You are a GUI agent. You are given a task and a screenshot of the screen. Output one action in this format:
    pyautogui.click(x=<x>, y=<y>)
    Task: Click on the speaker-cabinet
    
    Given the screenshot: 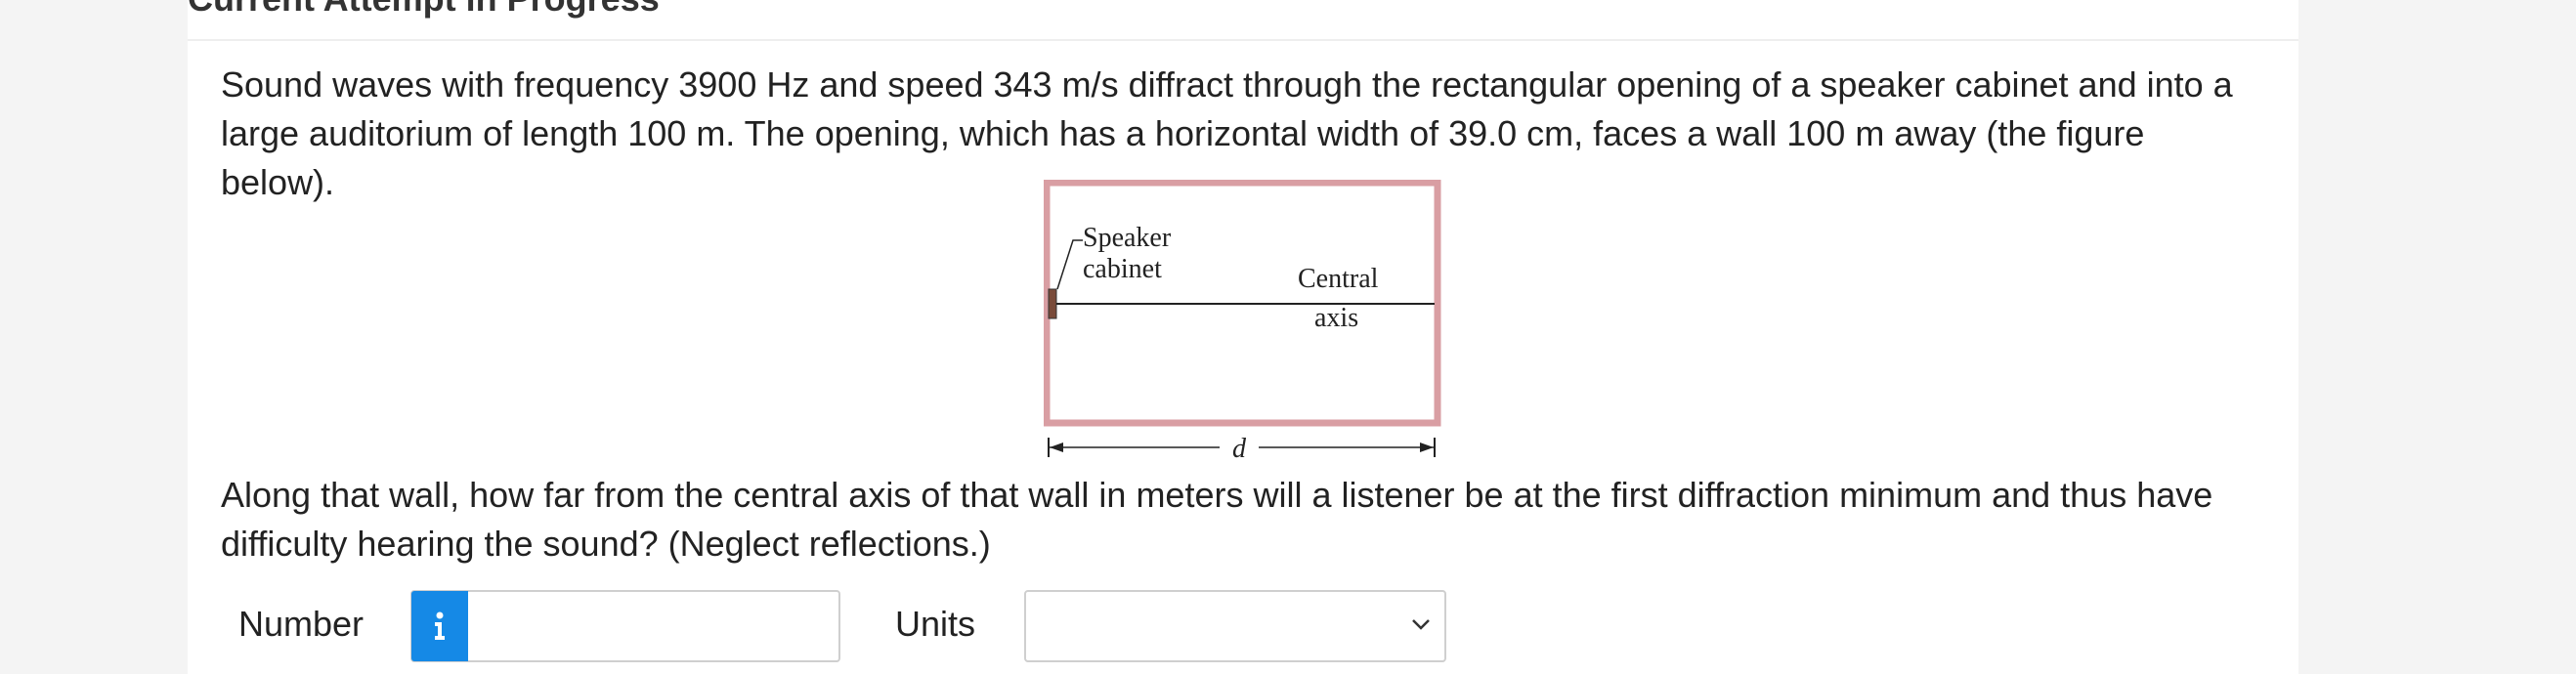 What is the action you would take?
    pyautogui.click(x=1053, y=303)
    